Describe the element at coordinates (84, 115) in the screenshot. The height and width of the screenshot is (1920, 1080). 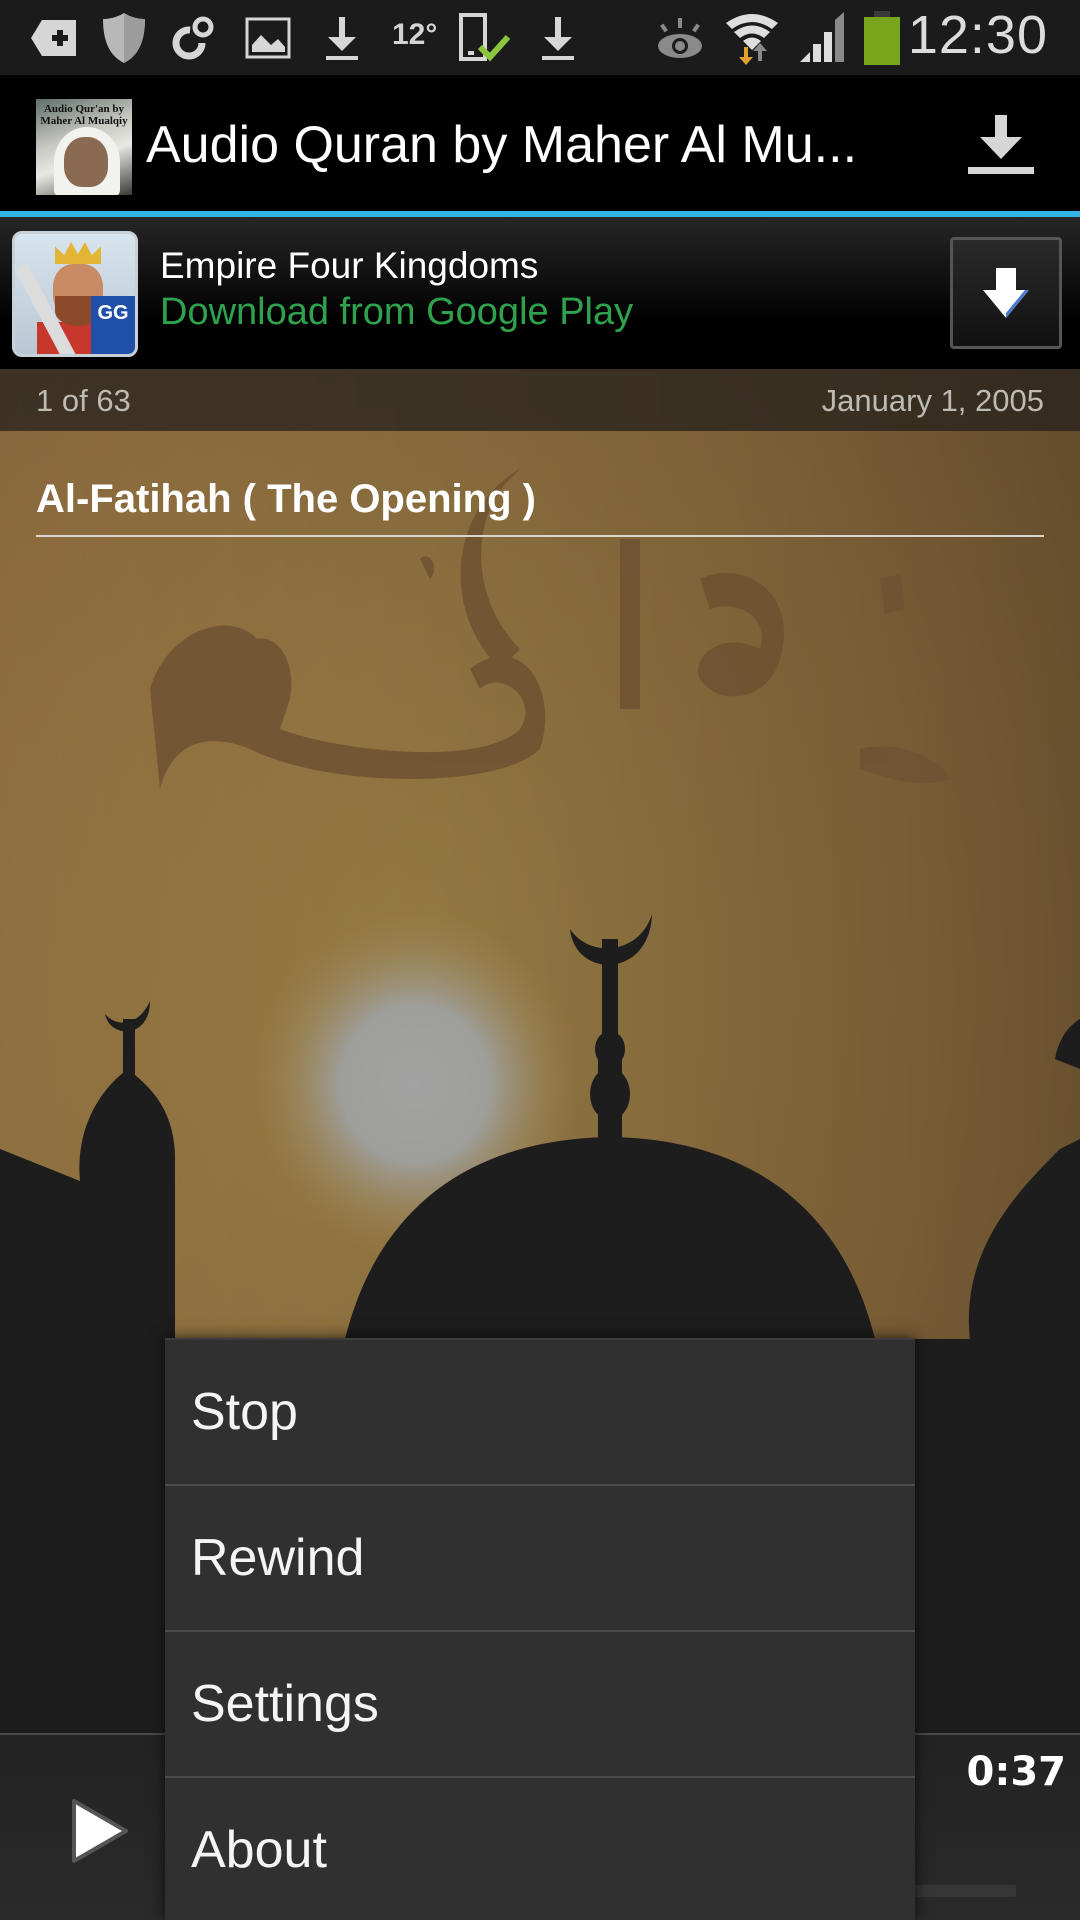
I see `app-icon-caption: Audio Qur'an by Maher Al Mualqiy` at that location.